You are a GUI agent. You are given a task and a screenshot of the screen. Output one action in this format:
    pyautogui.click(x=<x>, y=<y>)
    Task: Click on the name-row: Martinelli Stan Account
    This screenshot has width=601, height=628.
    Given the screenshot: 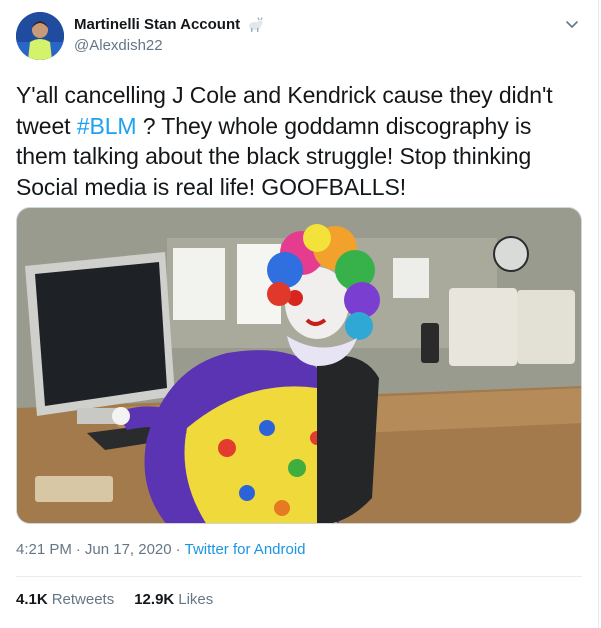 What is the action you would take?
    pyautogui.click(x=169, y=24)
    